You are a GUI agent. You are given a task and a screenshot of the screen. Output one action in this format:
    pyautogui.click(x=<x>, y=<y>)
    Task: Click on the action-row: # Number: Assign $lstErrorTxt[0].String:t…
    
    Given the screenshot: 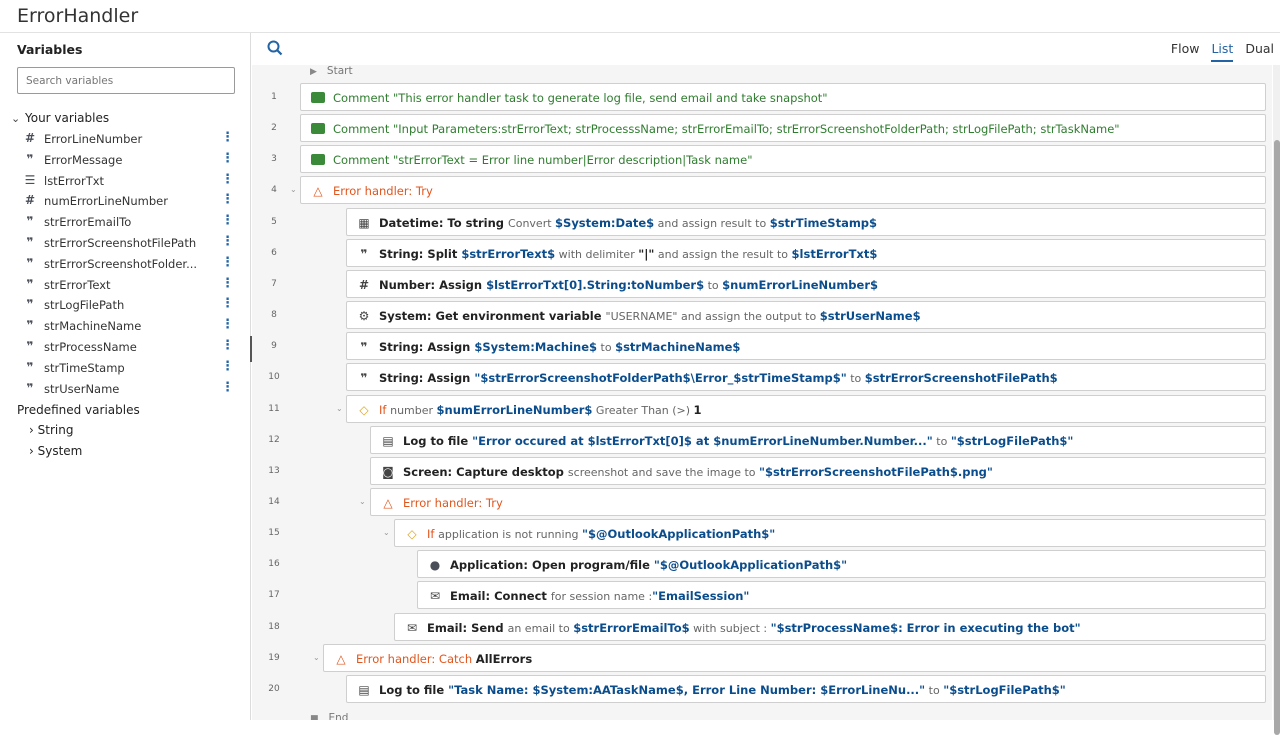 What is the action you would take?
    pyautogui.click(x=806, y=283)
    